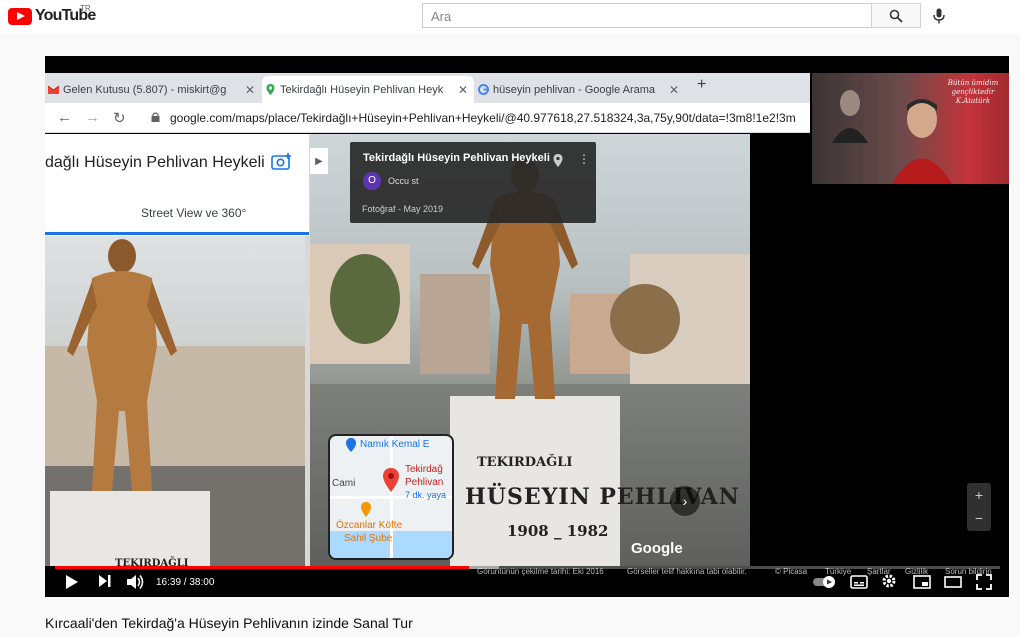 Image resolution: width=1020 pixels, height=637 pixels. I want to click on photo-date: Fotoğraf - May 2019, so click(403, 209).